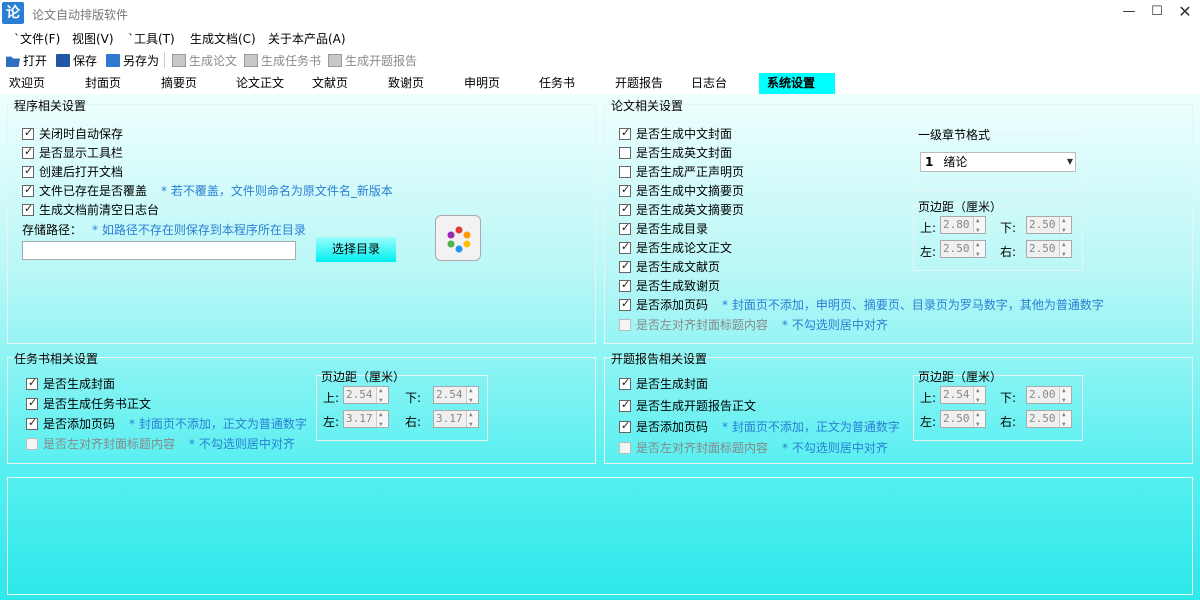 The width and height of the screenshot is (1200, 600). What do you see at coordinates (132, 60) in the screenshot?
I see `save-as-button: 另存为` at bounding box center [132, 60].